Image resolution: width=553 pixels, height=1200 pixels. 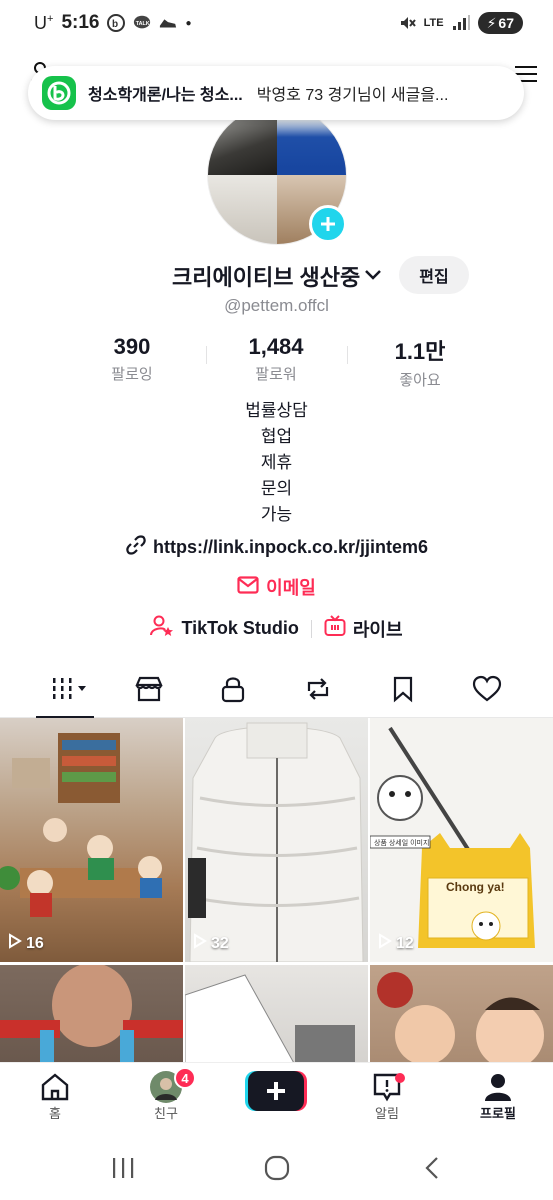 I want to click on mail-icon, so click(x=248, y=587).